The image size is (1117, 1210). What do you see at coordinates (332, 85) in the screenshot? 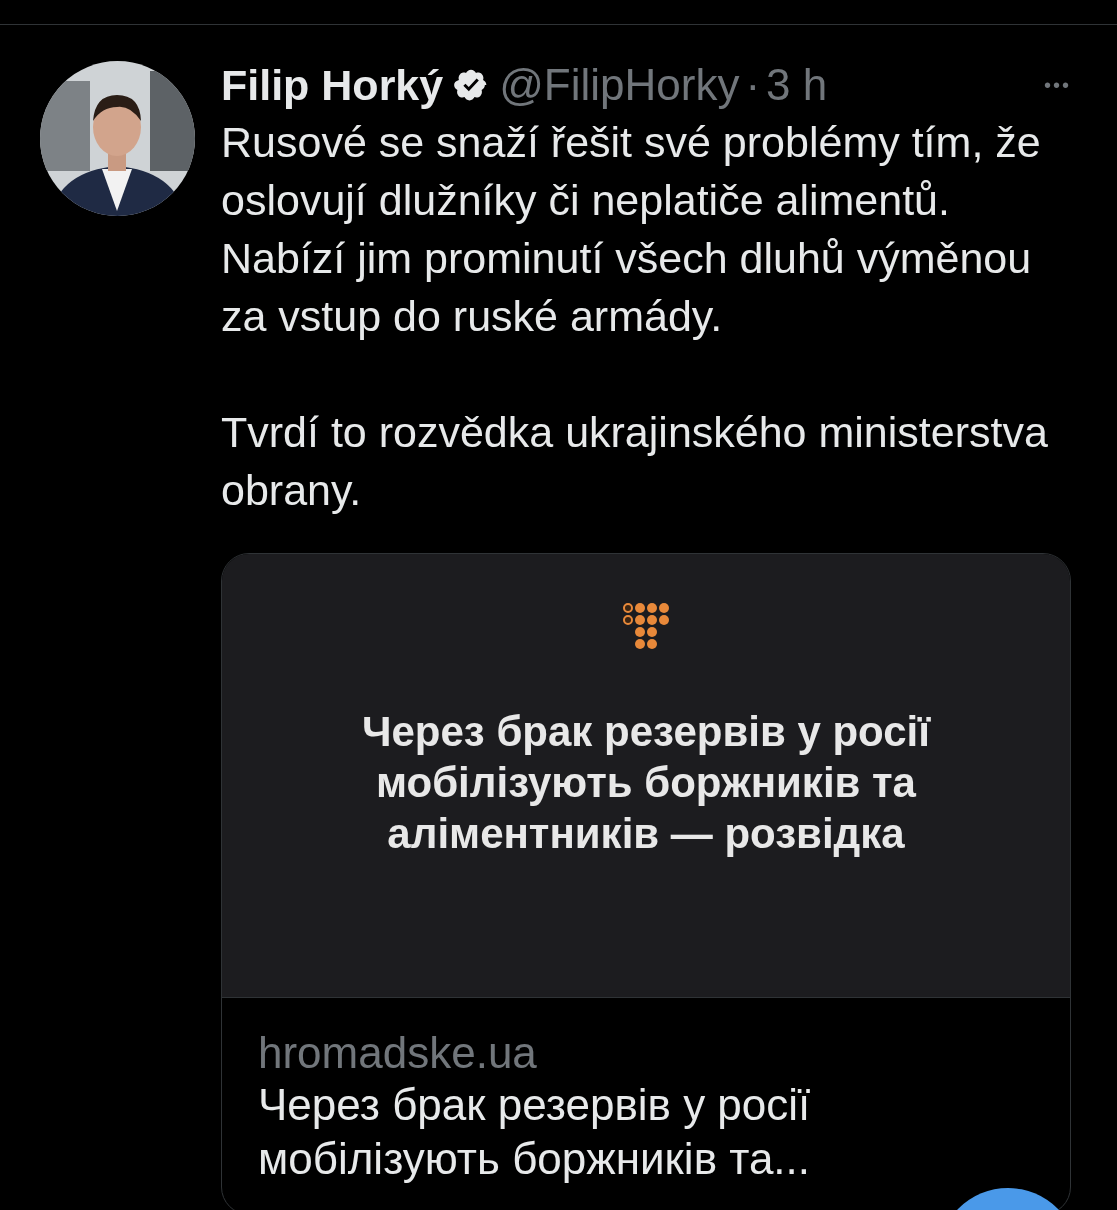
I see `author-name: Filip Horký` at bounding box center [332, 85].